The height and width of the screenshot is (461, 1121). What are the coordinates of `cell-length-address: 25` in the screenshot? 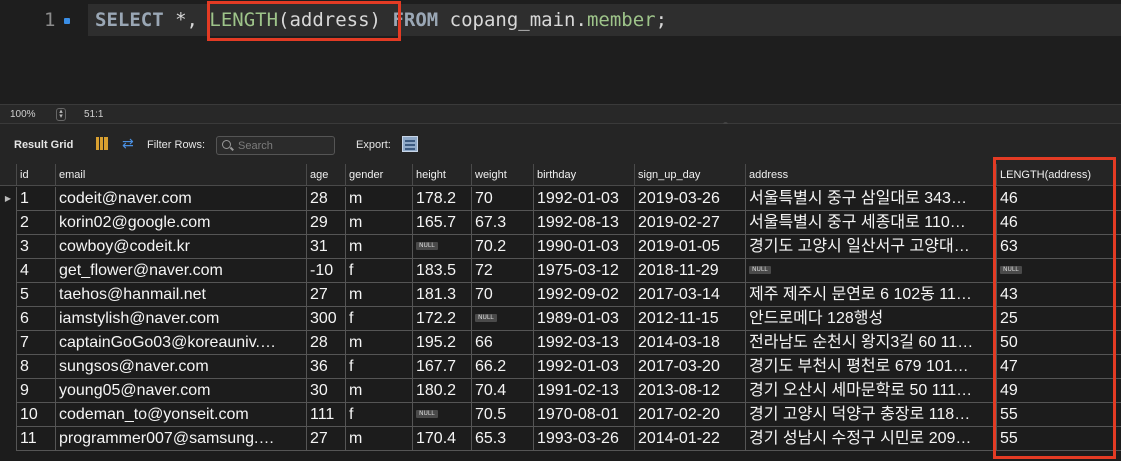 It's located at (1058, 319).